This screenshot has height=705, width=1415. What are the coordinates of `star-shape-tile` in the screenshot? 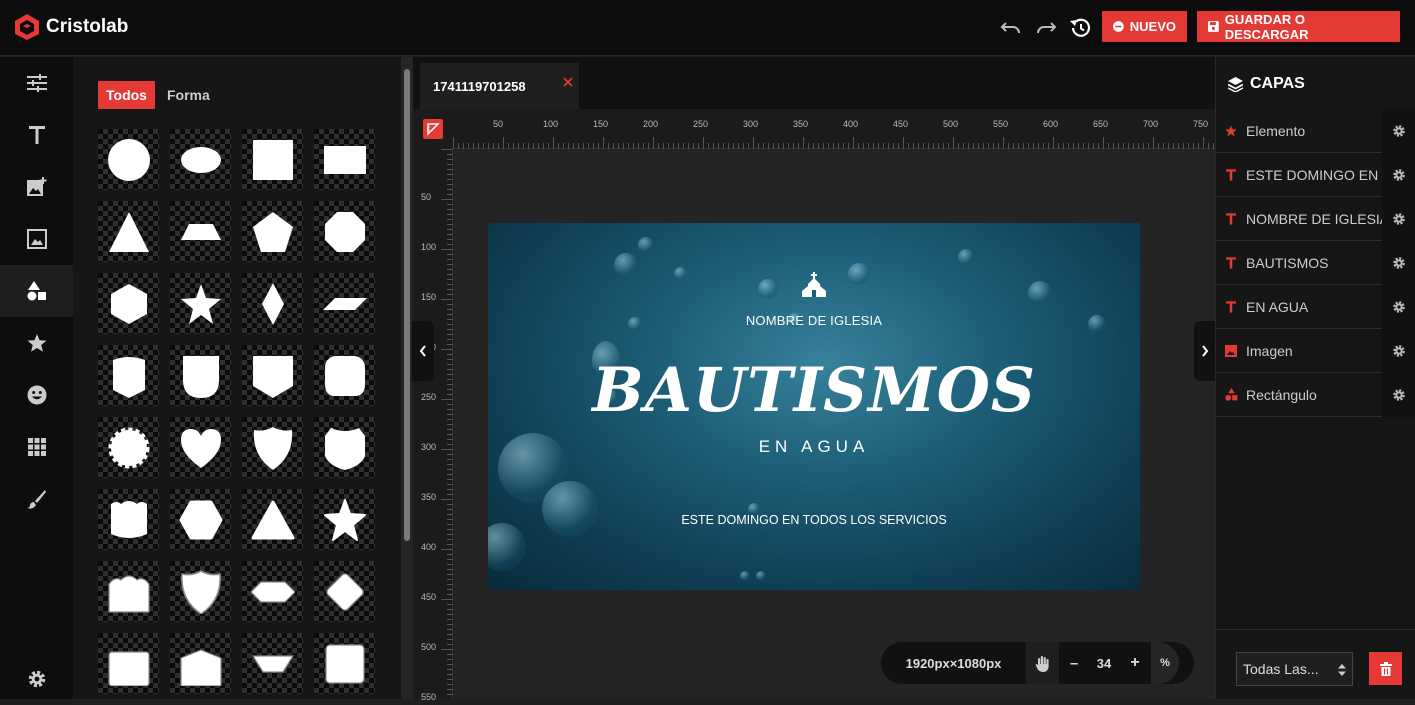 It's located at (200, 303).